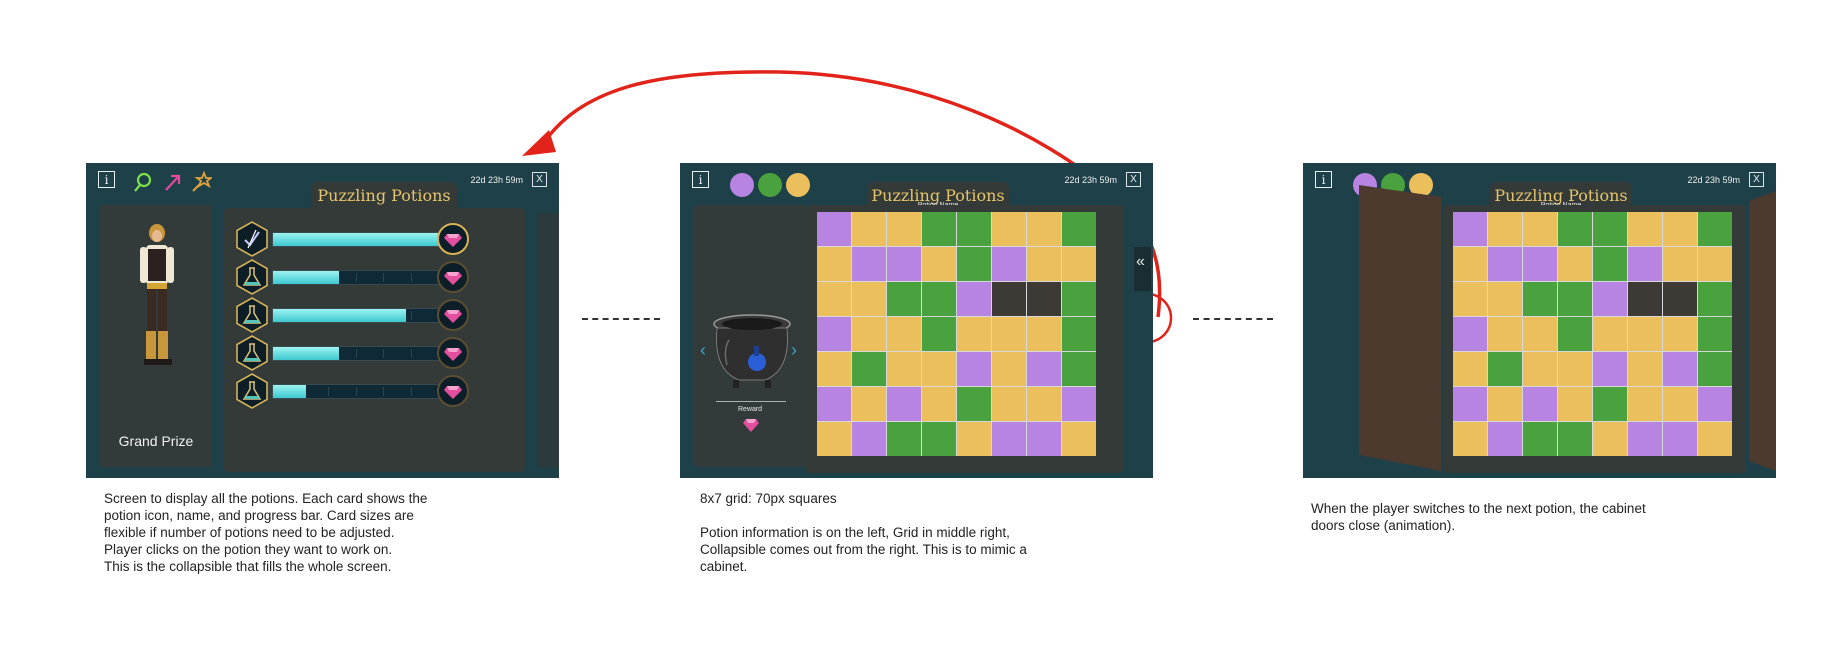 The width and height of the screenshot is (1832, 664). I want to click on purple-potion-dot, so click(742, 185).